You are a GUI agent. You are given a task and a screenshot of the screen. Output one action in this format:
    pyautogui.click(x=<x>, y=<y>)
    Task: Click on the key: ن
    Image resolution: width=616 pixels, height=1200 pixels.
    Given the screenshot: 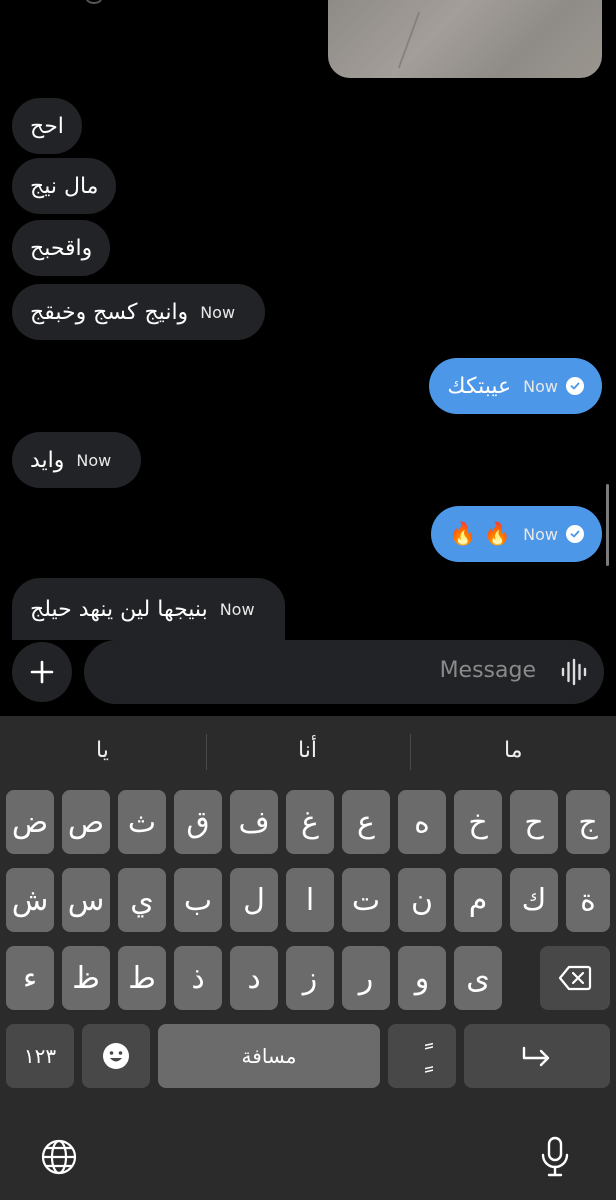 What is the action you would take?
    pyautogui.click(x=422, y=900)
    